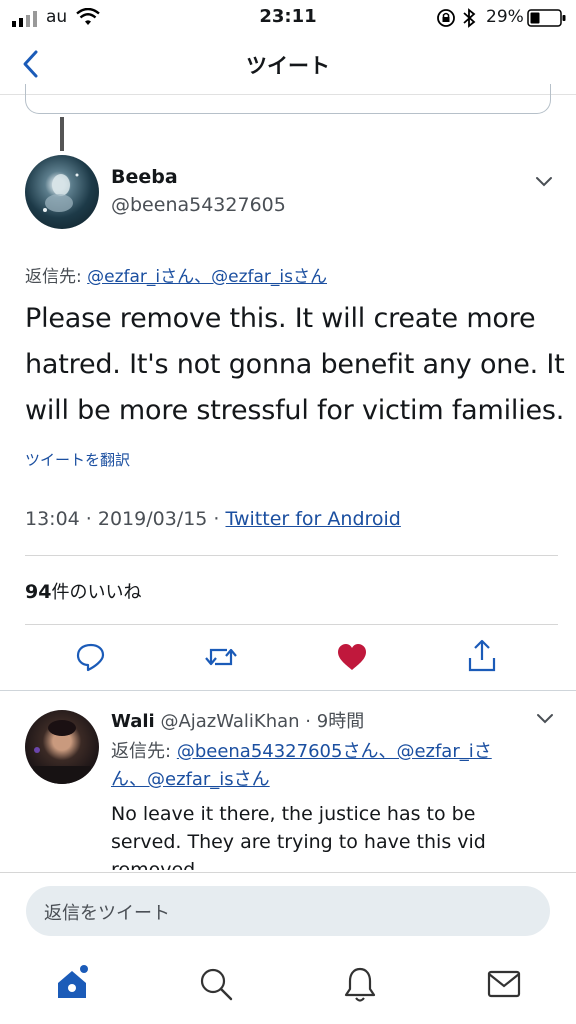 The height and width of the screenshot is (1024, 576). Describe the element at coordinates (469, 18) in the screenshot. I see `bluetooth-icon` at that location.